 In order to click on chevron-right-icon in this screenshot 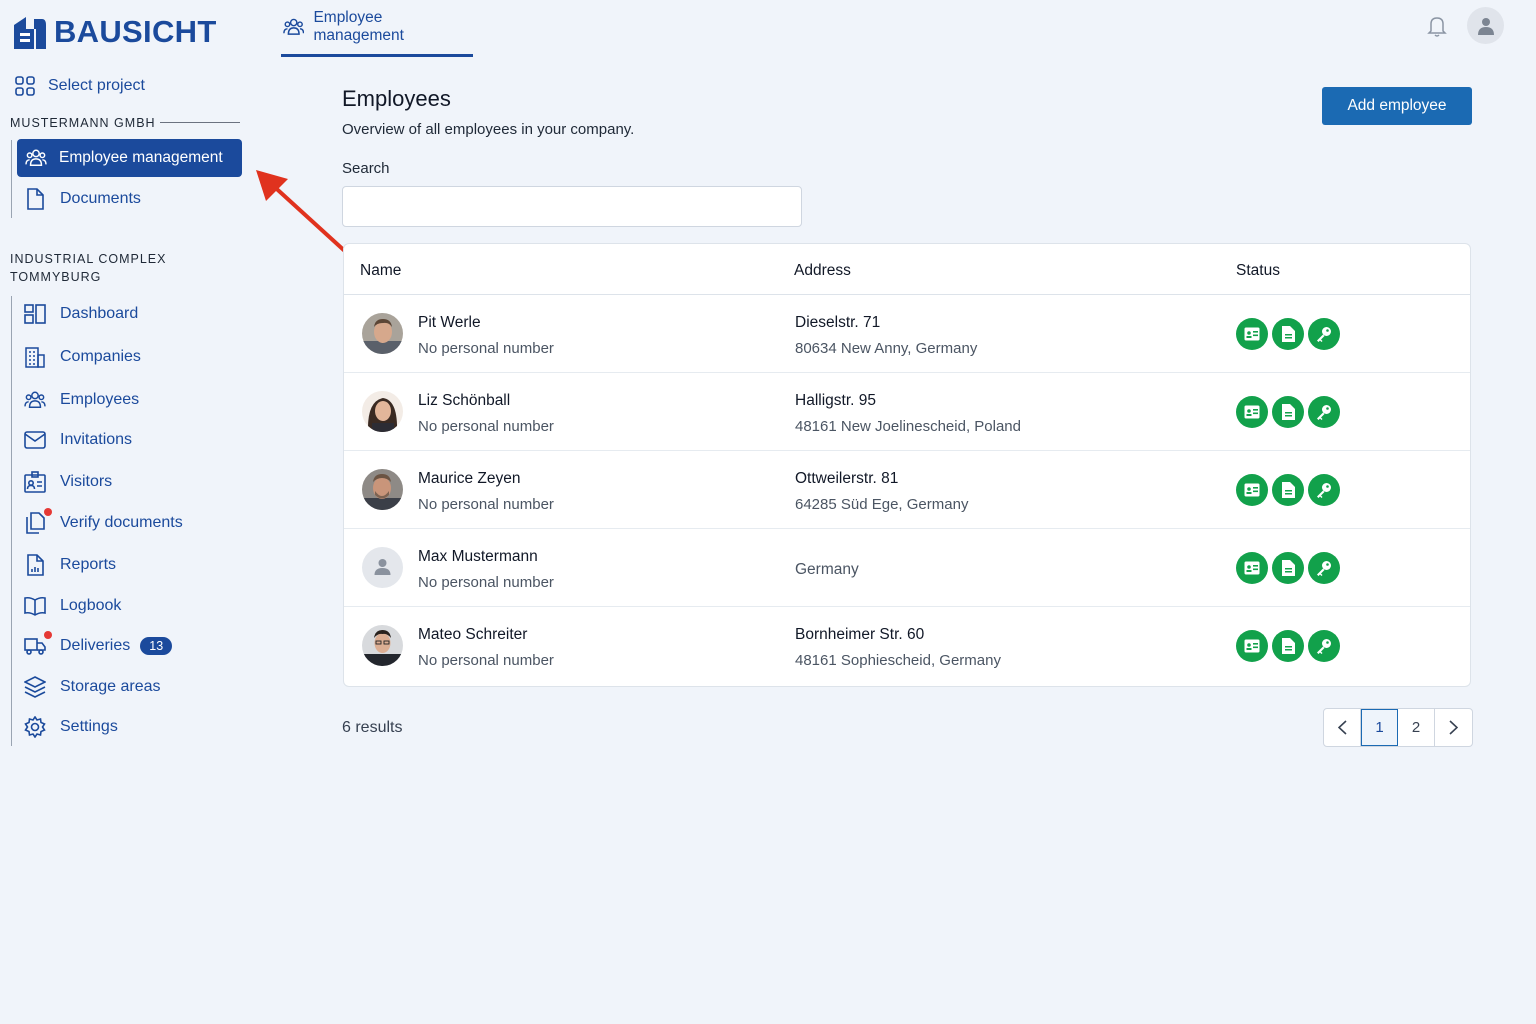, I will do `click(1453, 727)`.